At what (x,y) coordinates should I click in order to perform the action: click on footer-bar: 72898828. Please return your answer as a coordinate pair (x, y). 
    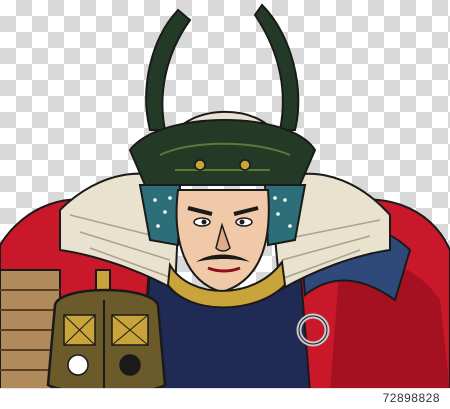
    Looking at the image, I should click on (225, 398).